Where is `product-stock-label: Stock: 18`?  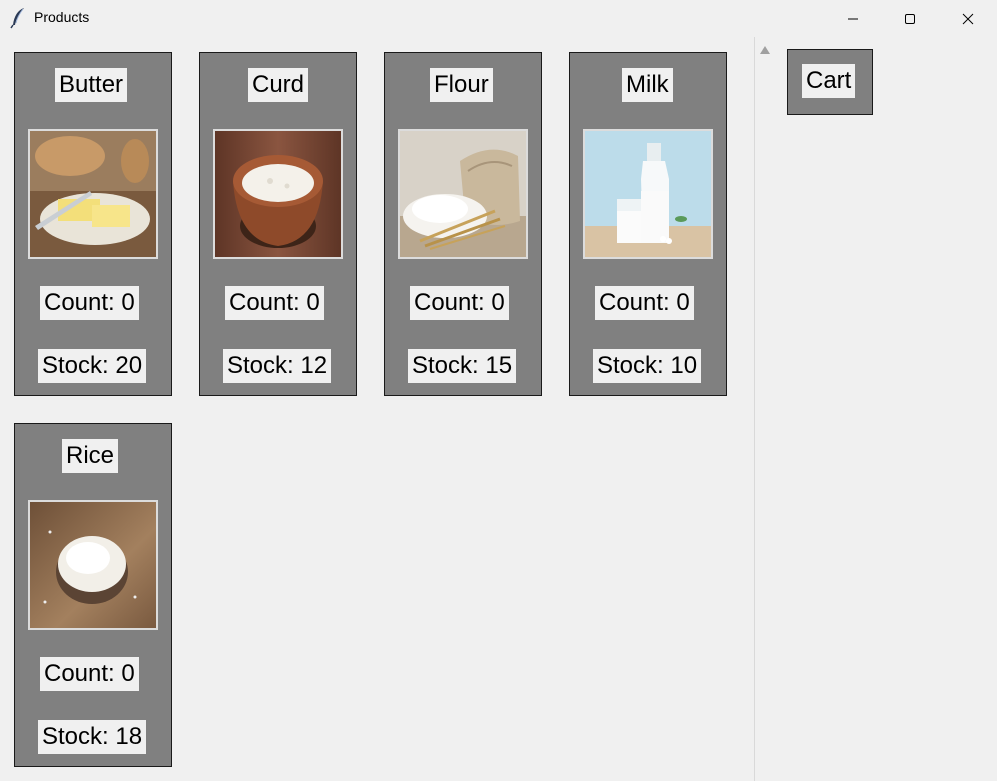 product-stock-label: Stock: 18 is located at coordinates (92, 737).